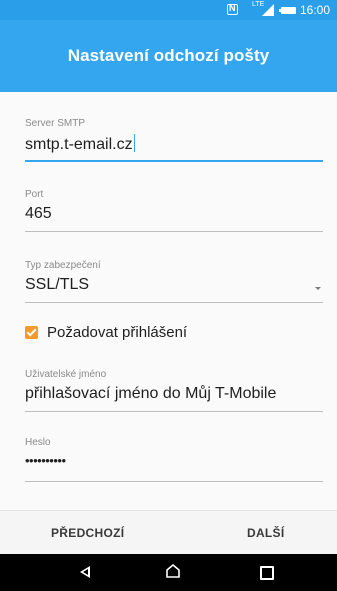 The width and height of the screenshot is (337, 591). I want to click on signal-icon, so click(268, 10).